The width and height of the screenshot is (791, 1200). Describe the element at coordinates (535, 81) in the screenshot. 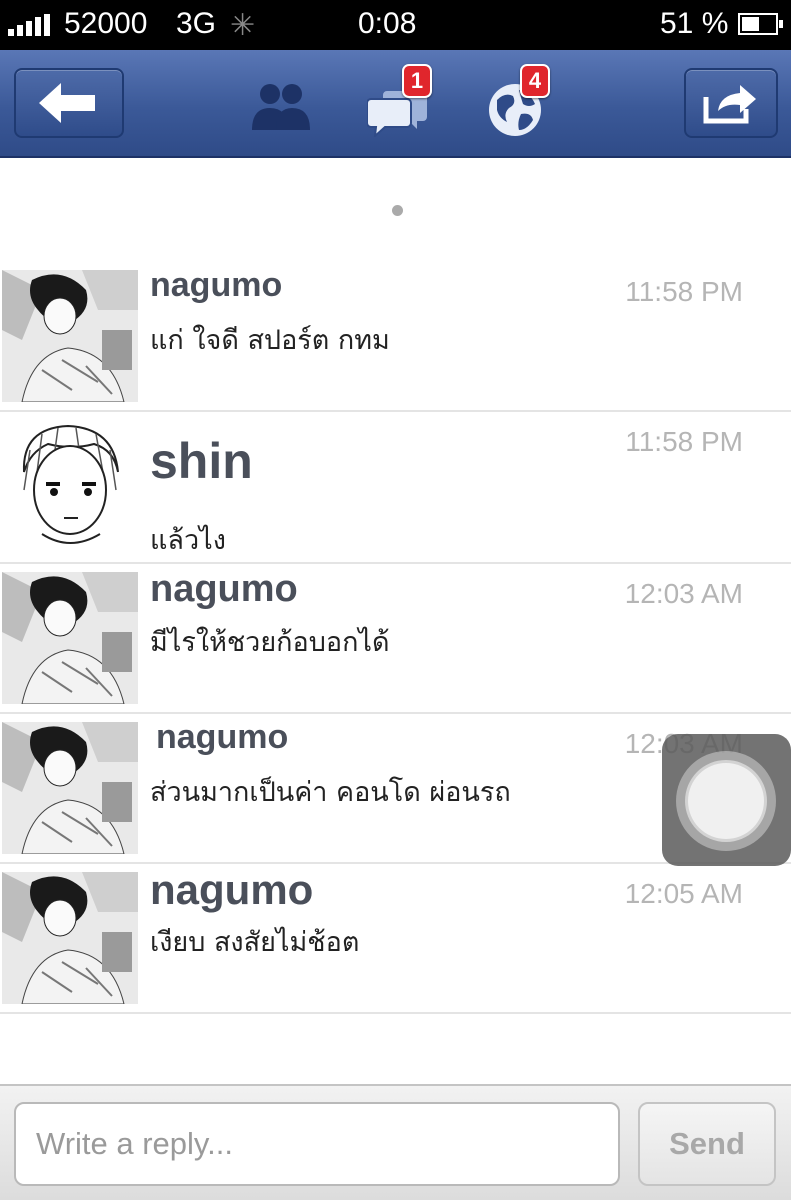

I see `notifications-badge: 4` at that location.